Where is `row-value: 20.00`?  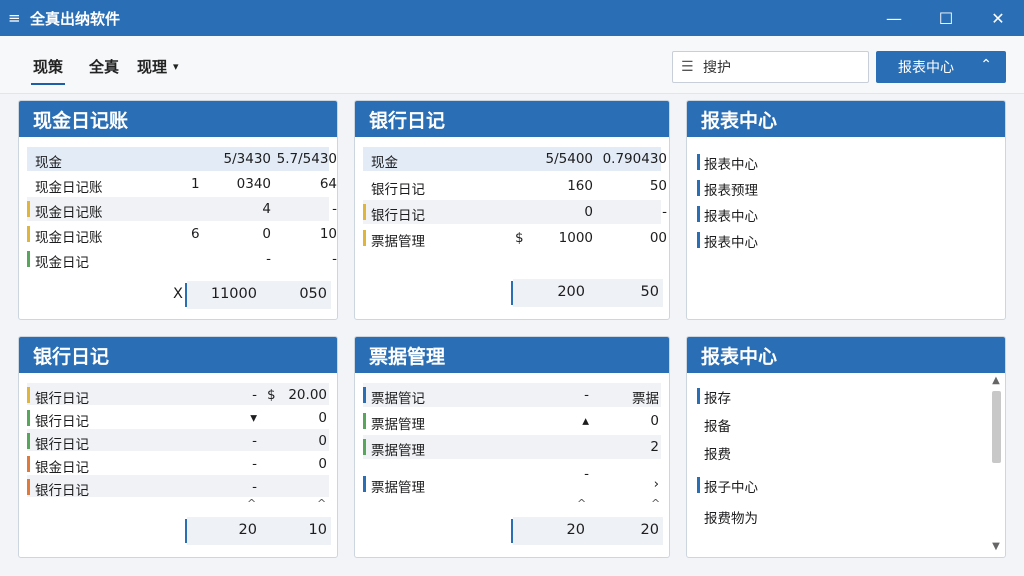 row-value: 20.00 is located at coordinates (307, 395).